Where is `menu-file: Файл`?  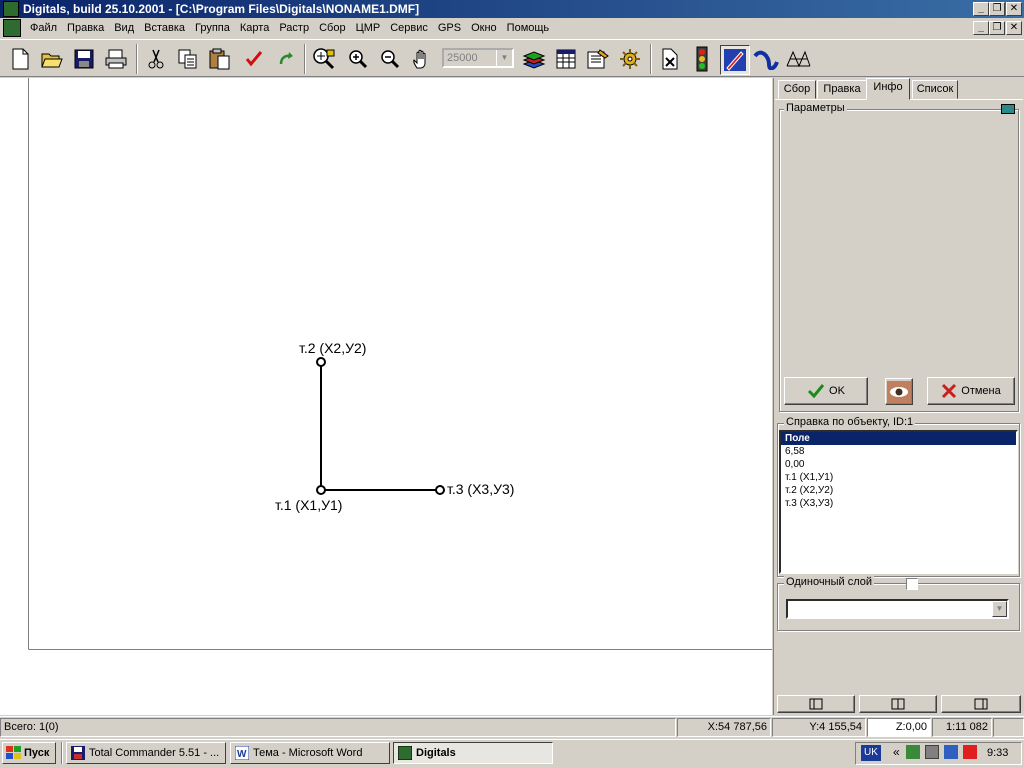 menu-file: Файл is located at coordinates (43, 28).